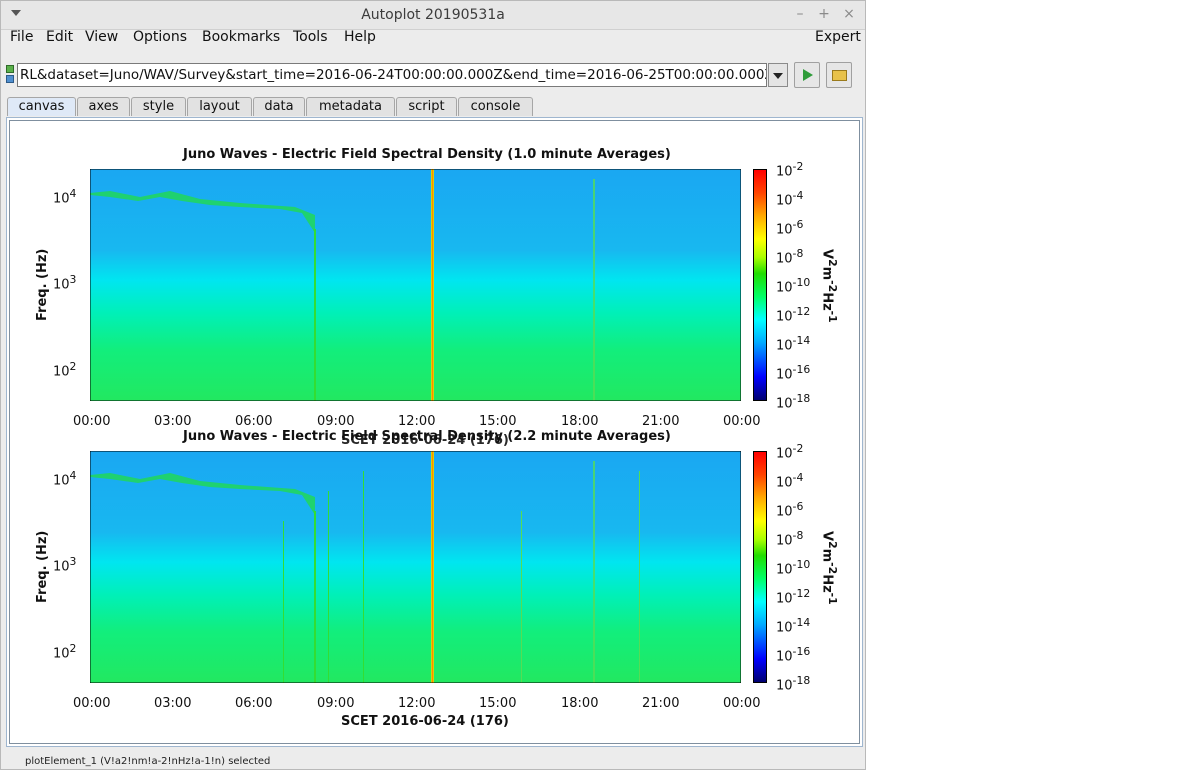 The height and width of the screenshot is (772, 1197). Describe the element at coordinates (849, 14) in the screenshot. I see `close-icon: ×` at that location.